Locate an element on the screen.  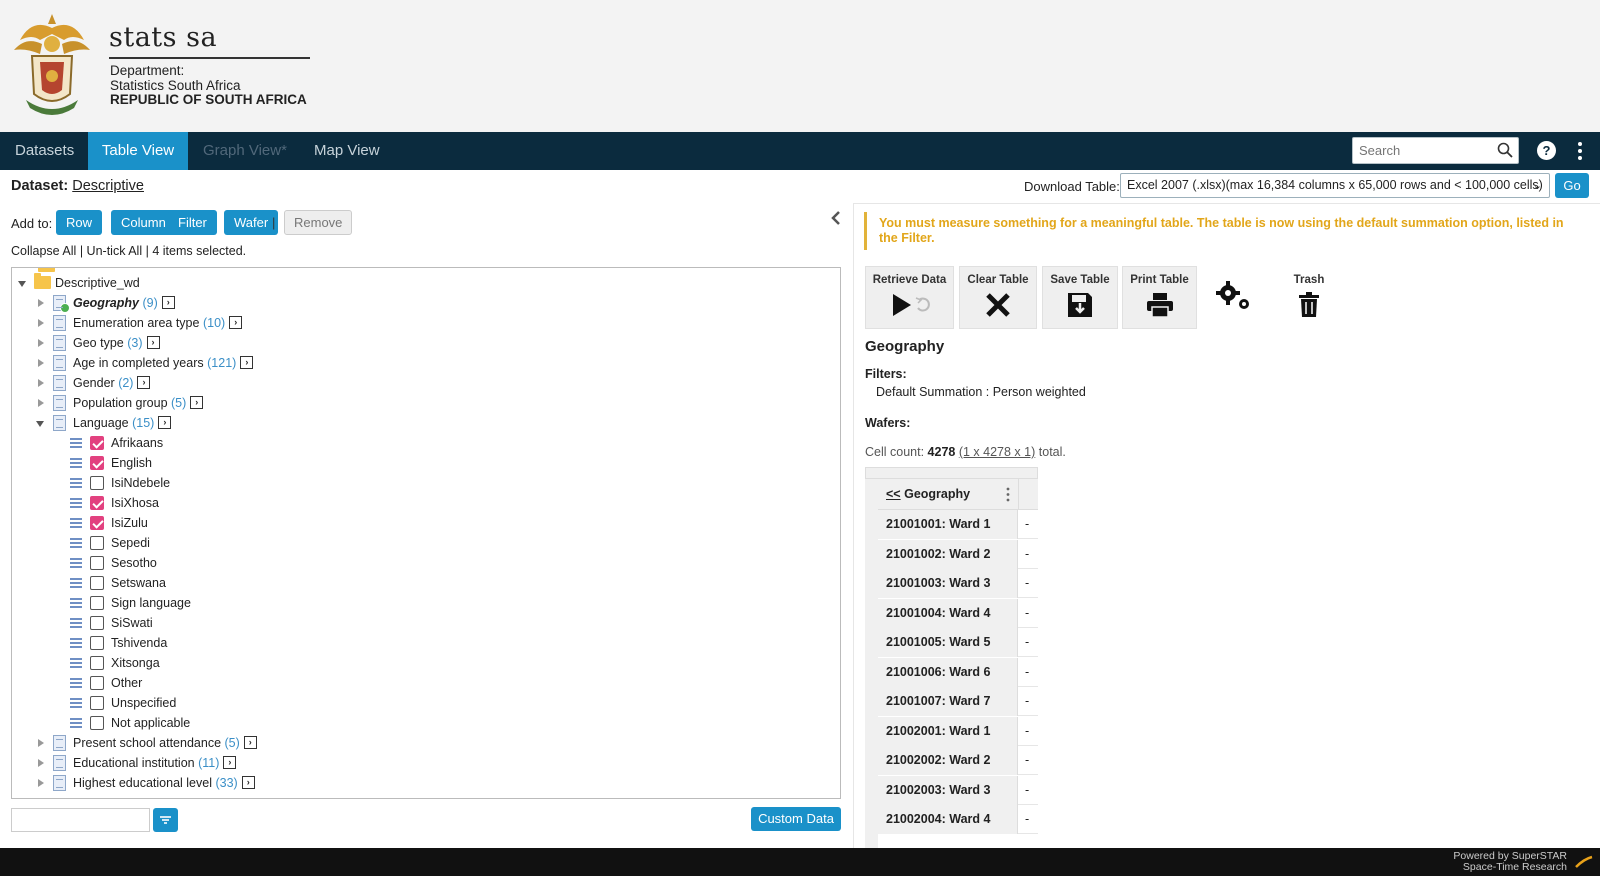
add-row-button: Row is located at coordinates (79, 222).